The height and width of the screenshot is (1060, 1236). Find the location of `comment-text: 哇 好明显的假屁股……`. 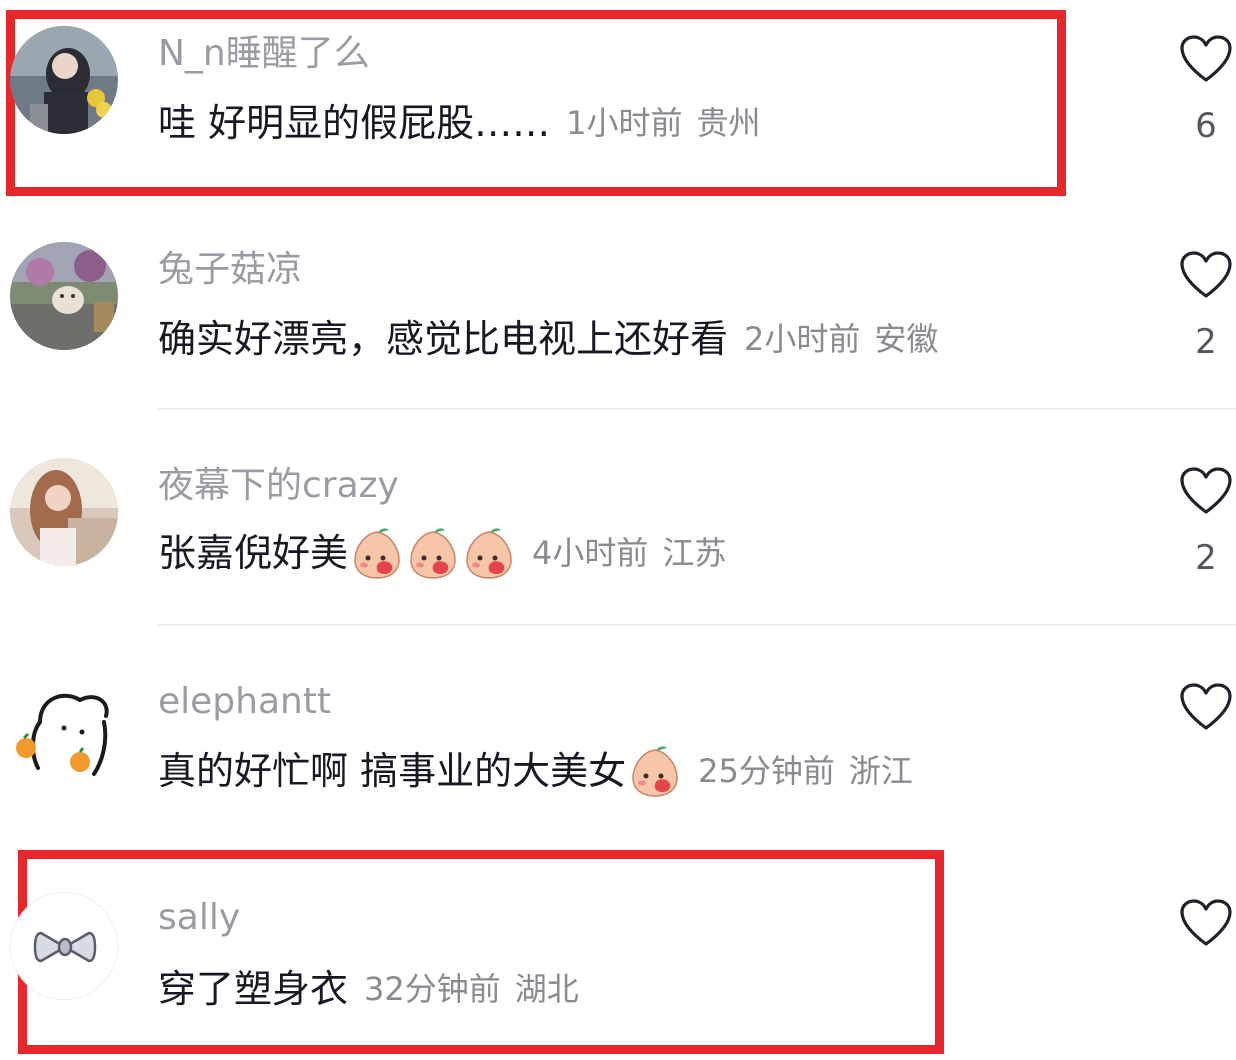

comment-text: 哇 好明显的假屁股…… is located at coordinates (354, 123).